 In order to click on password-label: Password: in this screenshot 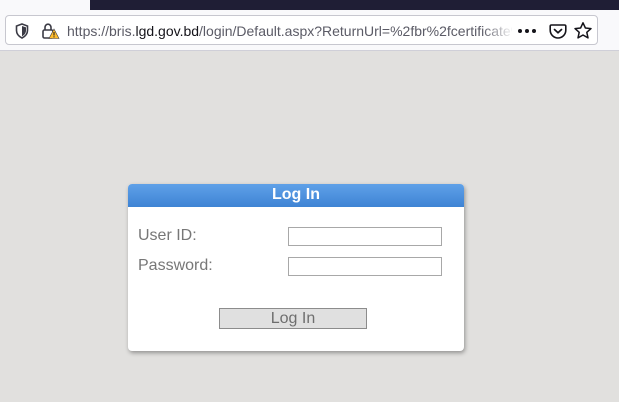, I will do `click(175, 265)`.